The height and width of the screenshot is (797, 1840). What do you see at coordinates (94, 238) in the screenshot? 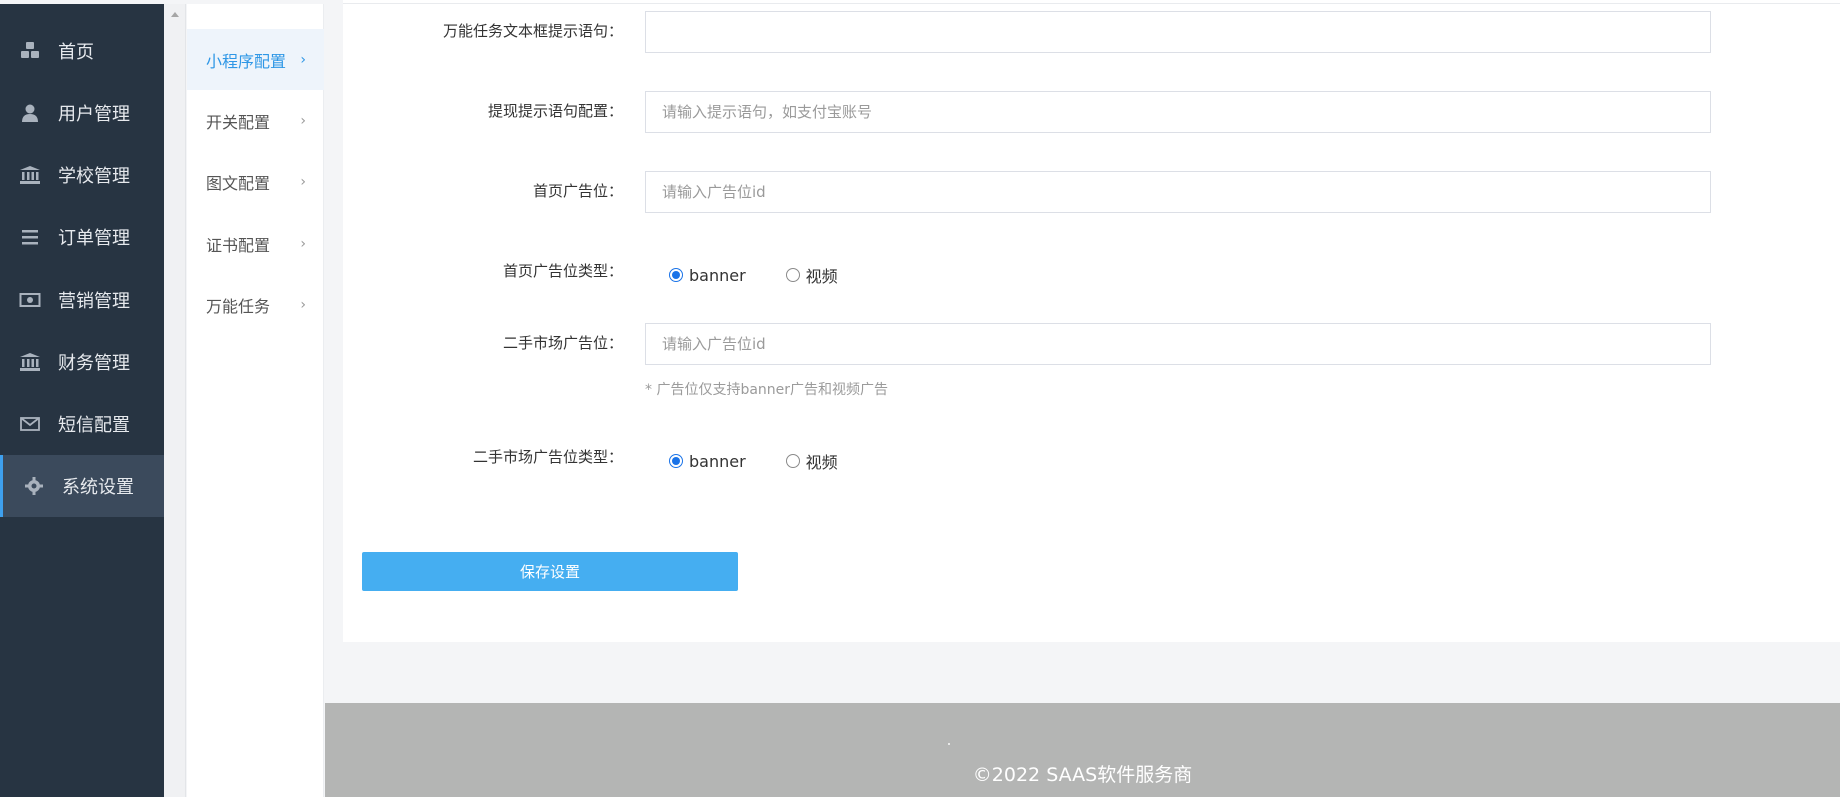
I see `sidebar-item-label: 订单管理` at bounding box center [94, 238].